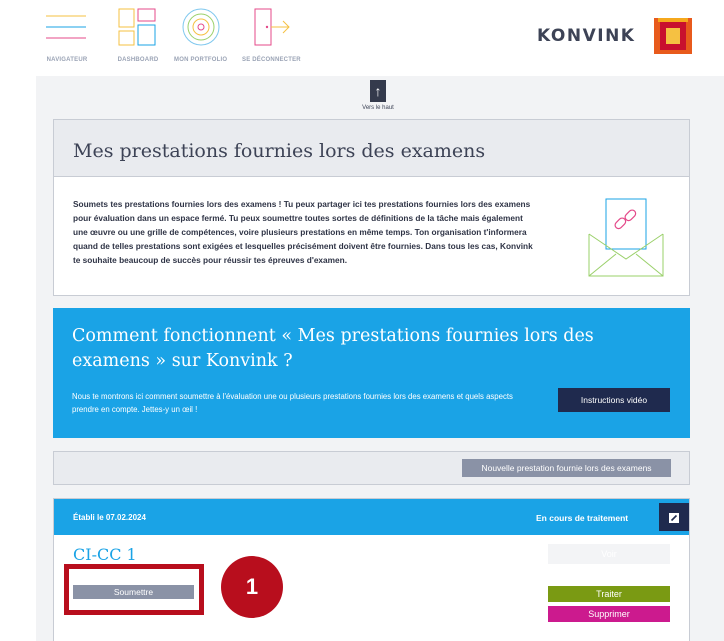  I want to click on nav-logout-label: SE DÉCONNECTER, so click(271, 60).